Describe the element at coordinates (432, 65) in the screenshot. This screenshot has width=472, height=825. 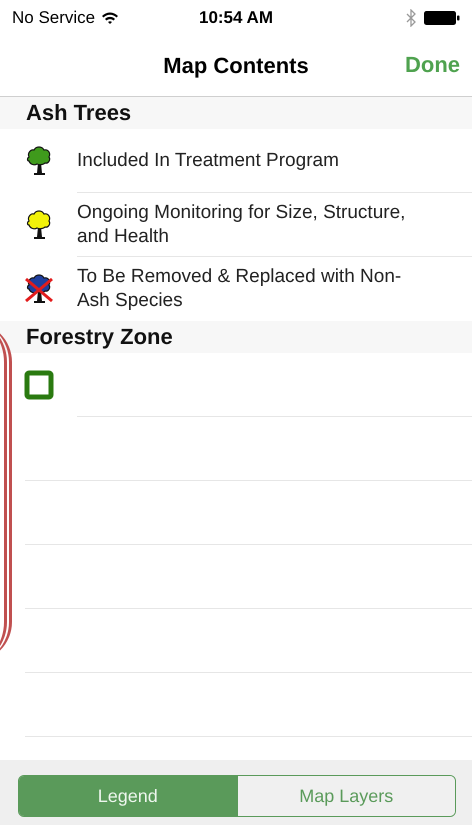
I see `done-button: Done` at that location.